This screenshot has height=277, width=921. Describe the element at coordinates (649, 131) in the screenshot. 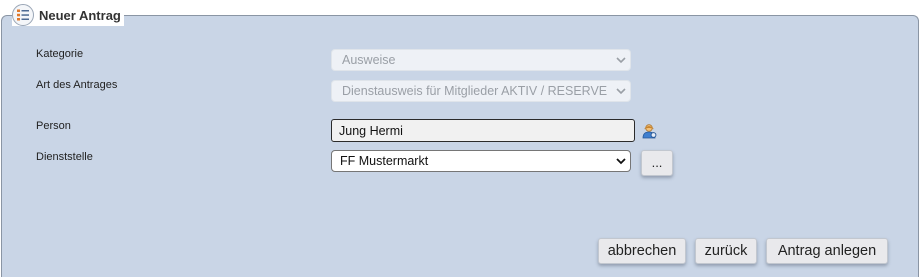

I see `person-search-icon` at that location.